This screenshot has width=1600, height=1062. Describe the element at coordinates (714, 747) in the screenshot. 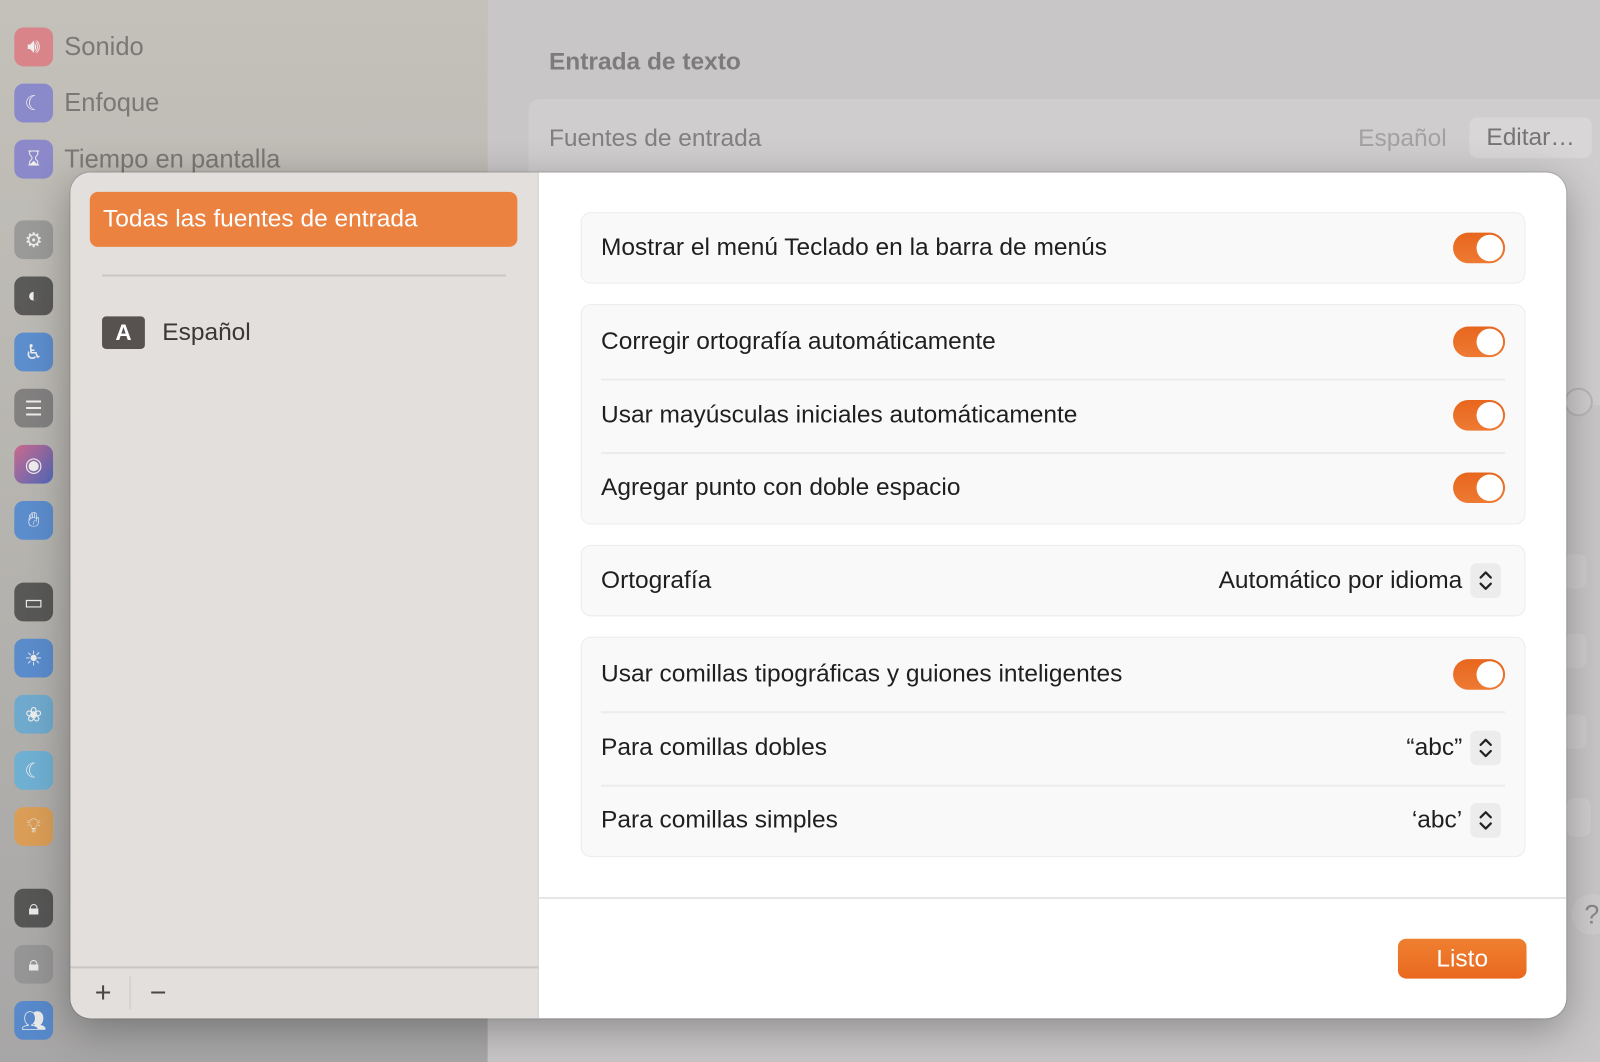

I see `setting-label: Para comillas dobles` at that location.